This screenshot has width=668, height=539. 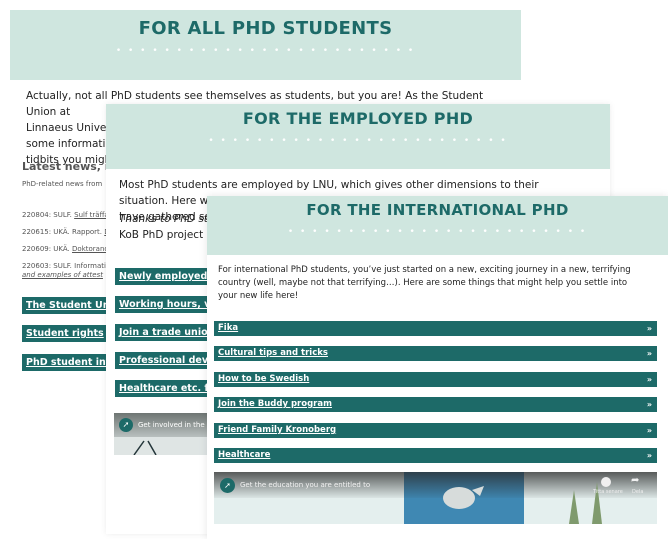 I want to click on phd-influence-button: PhD student influ, so click(x=67, y=362).